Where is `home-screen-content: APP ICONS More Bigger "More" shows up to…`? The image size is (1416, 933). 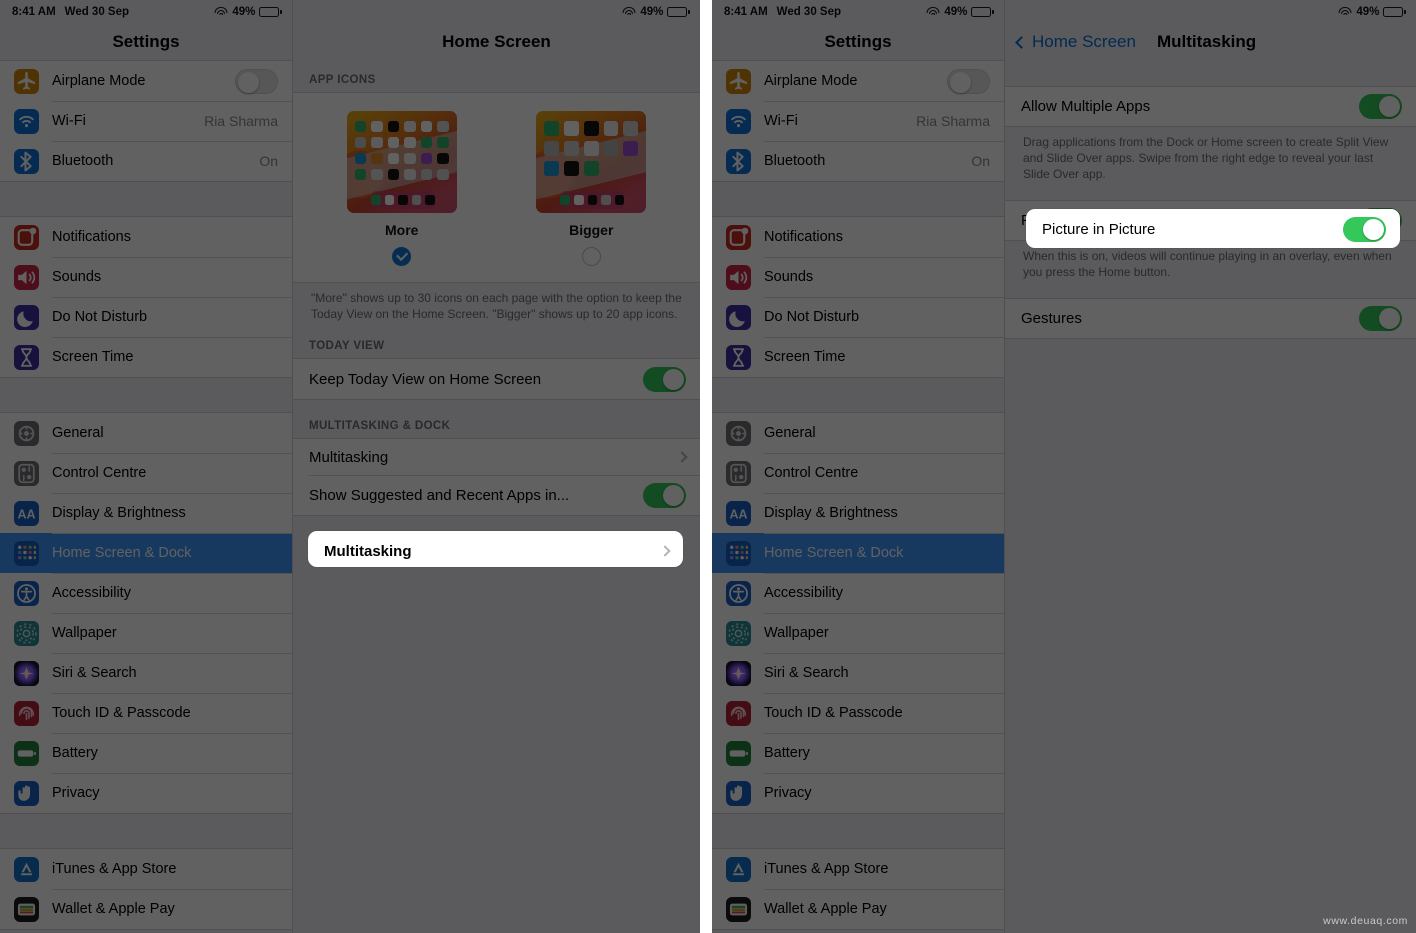 home-screen-content: APP ICONS More Bigger "More" shows up to… is located at coordinates (496, 291).